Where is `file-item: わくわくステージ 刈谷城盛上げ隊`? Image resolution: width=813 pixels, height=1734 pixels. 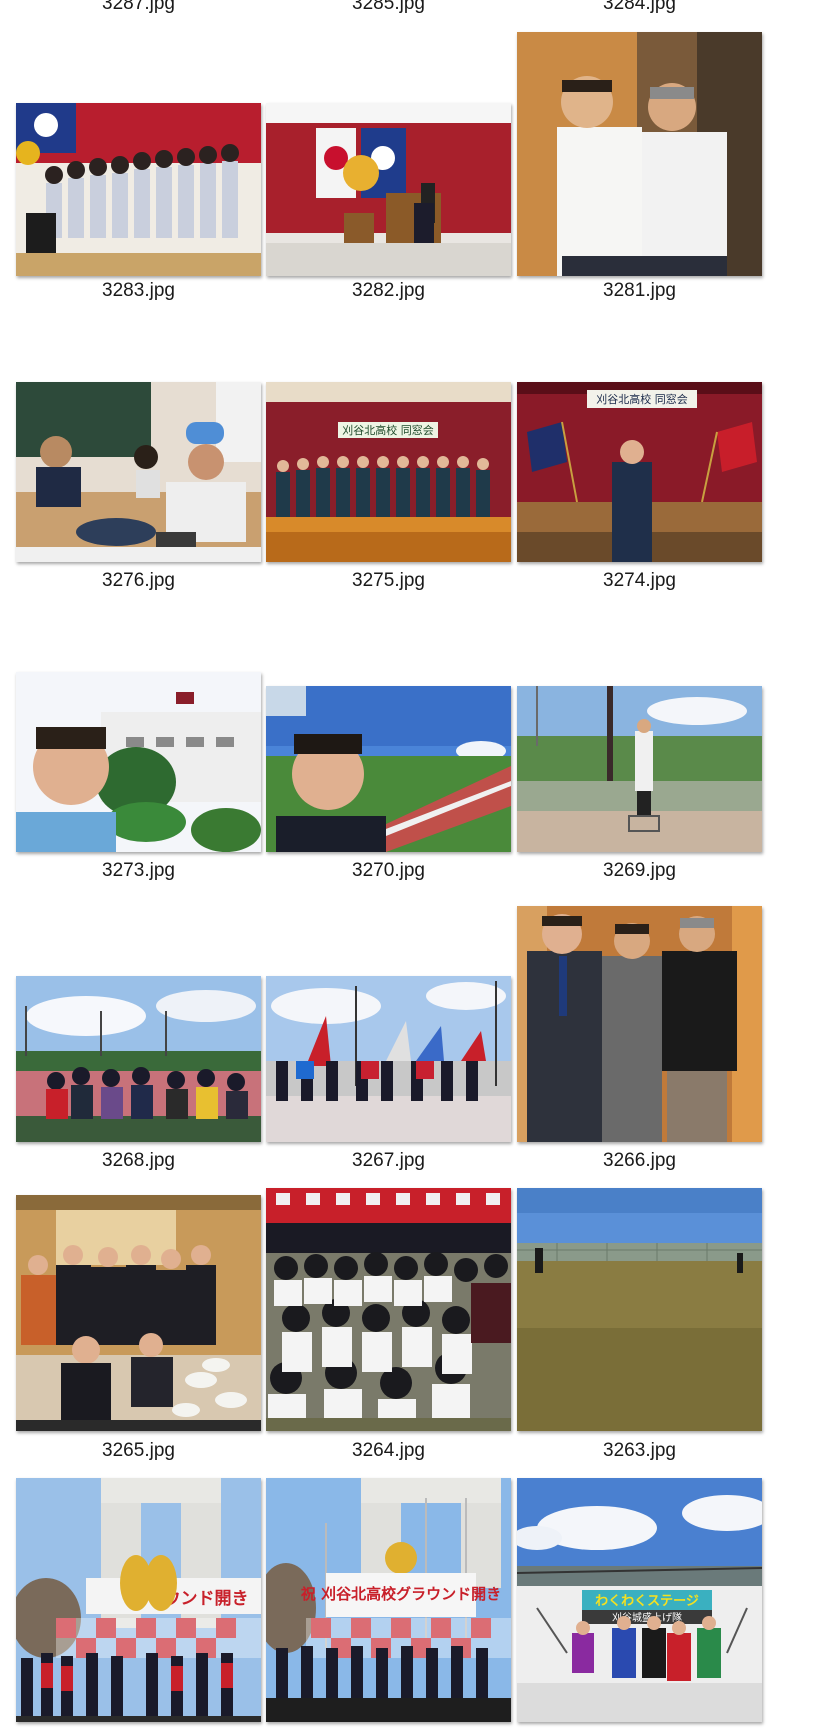 file-item: わくわくステージ 刈谷城盛上げ隊 is located at coordinates (639, 1600).